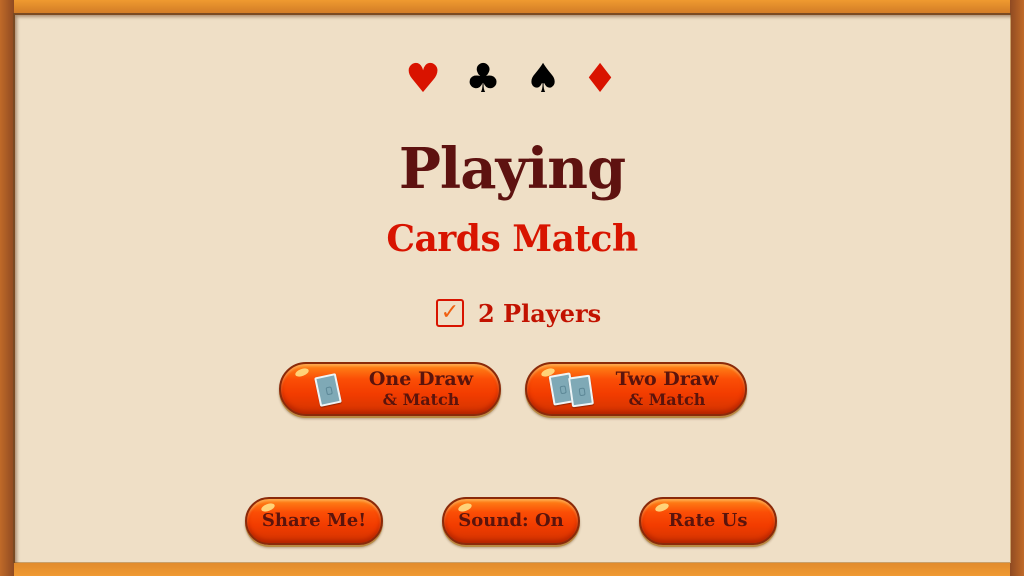  I want to click on share-button: Share Me!, so click(314, 521).